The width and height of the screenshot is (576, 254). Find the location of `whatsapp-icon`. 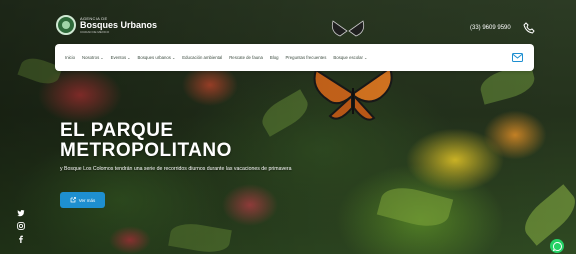

whatsapp-icon is located at coordinates (557, 246).